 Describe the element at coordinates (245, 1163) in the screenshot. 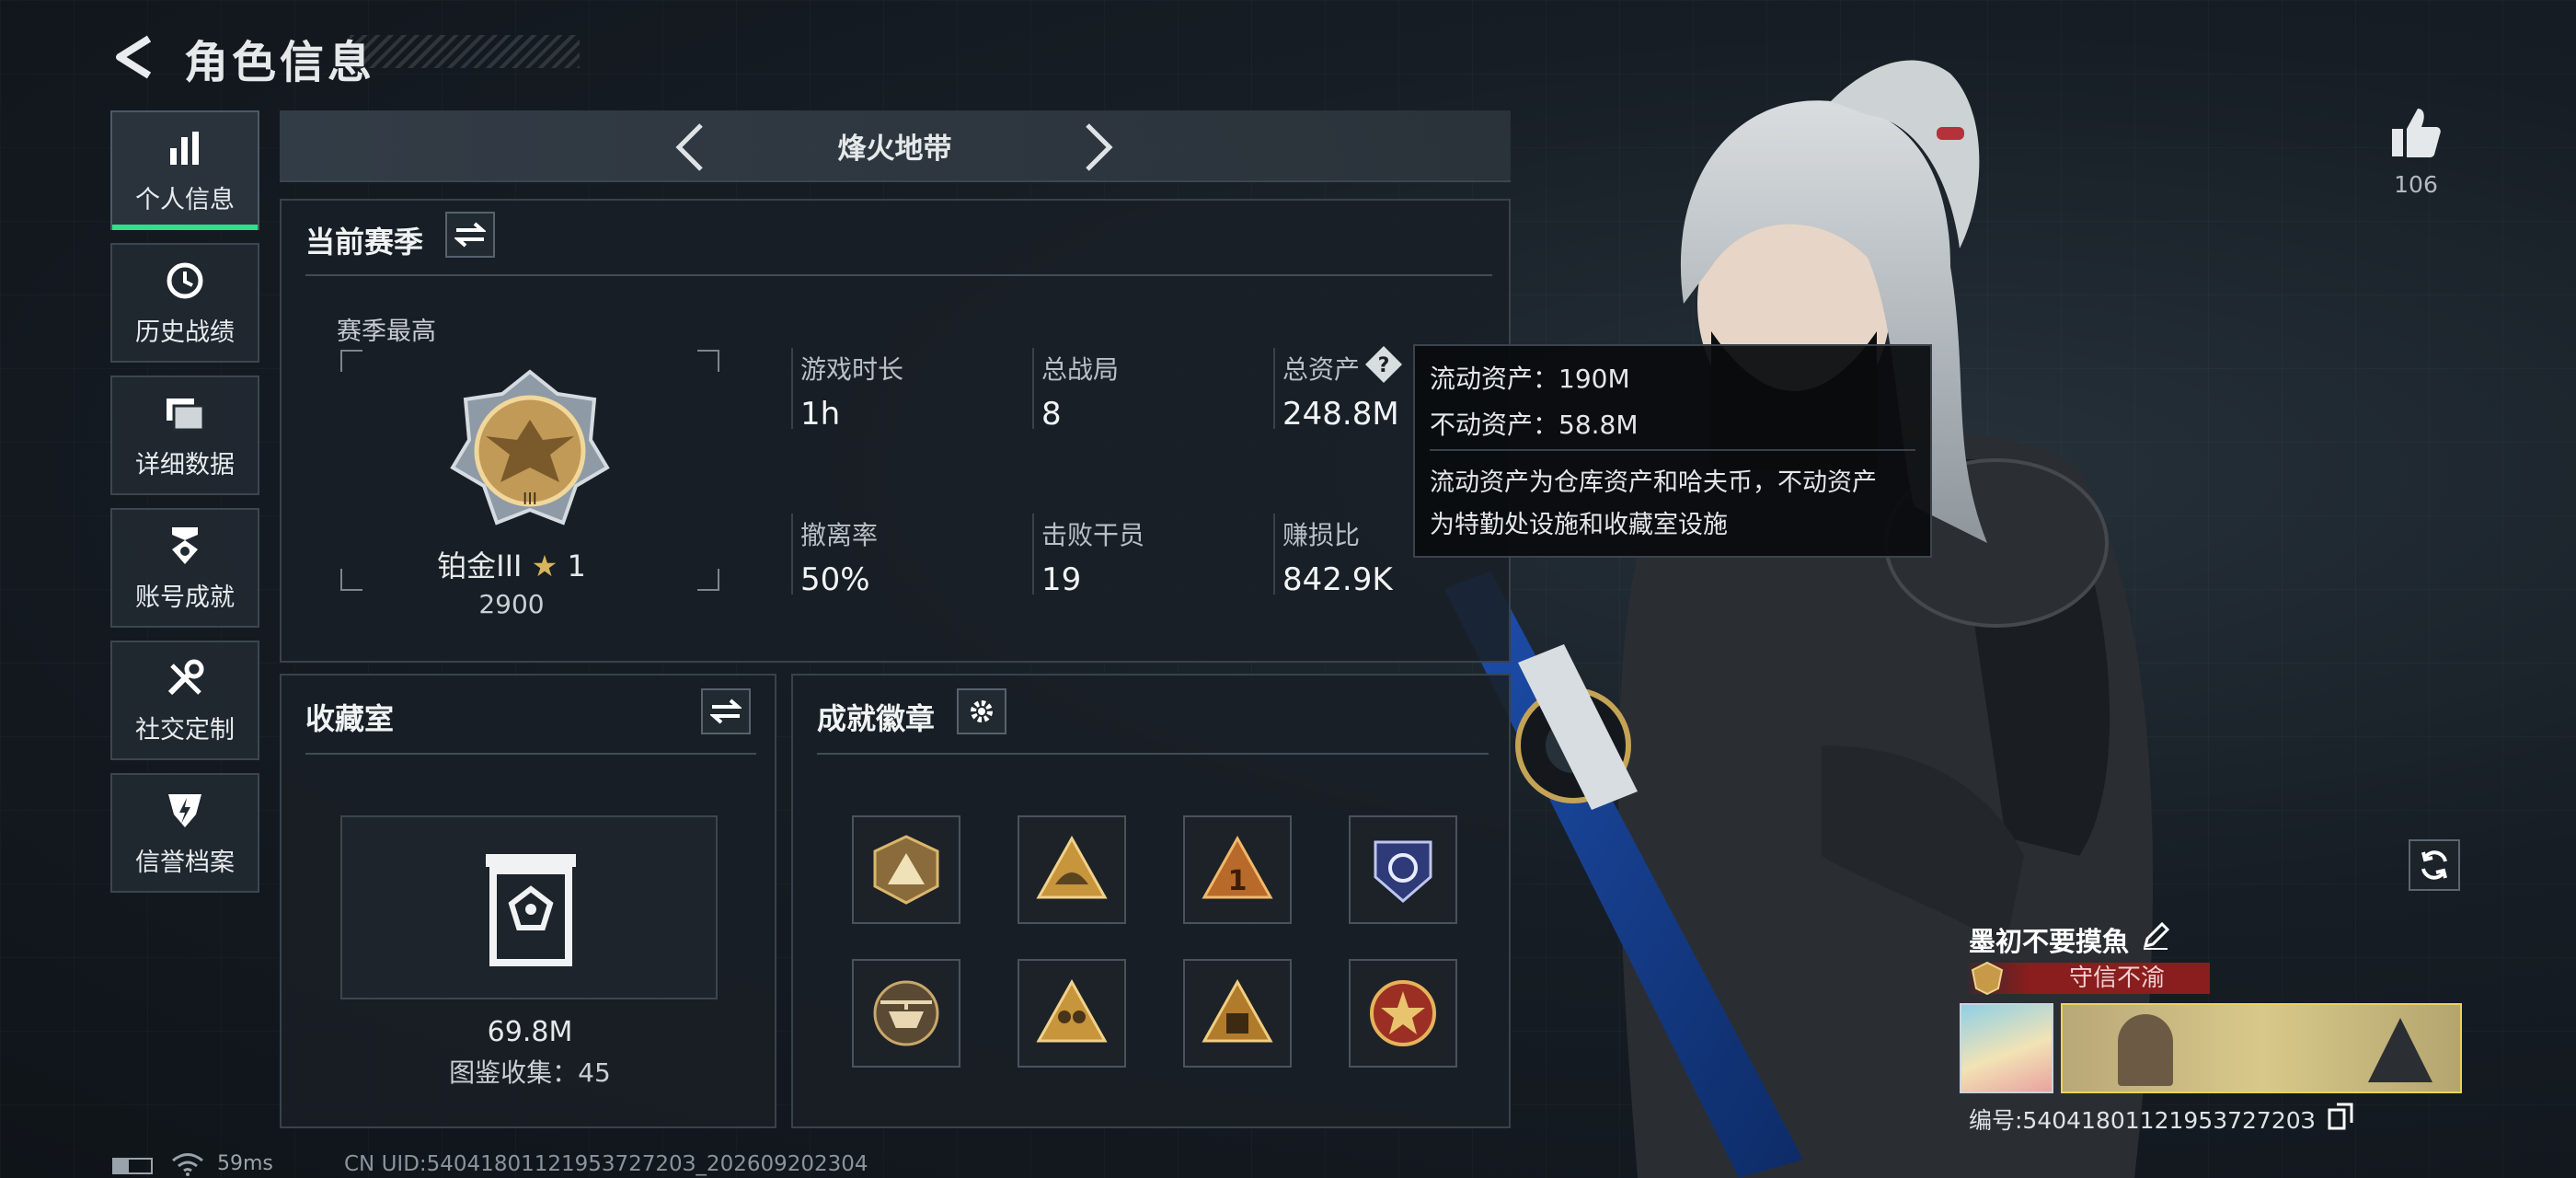

I see `ping: 59ms` at that location.